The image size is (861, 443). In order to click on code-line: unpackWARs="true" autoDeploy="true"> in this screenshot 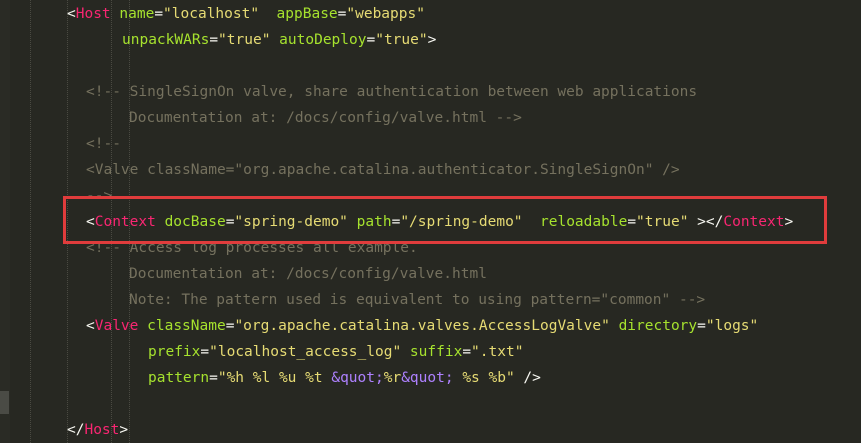, I will do `click(279, 40)`.